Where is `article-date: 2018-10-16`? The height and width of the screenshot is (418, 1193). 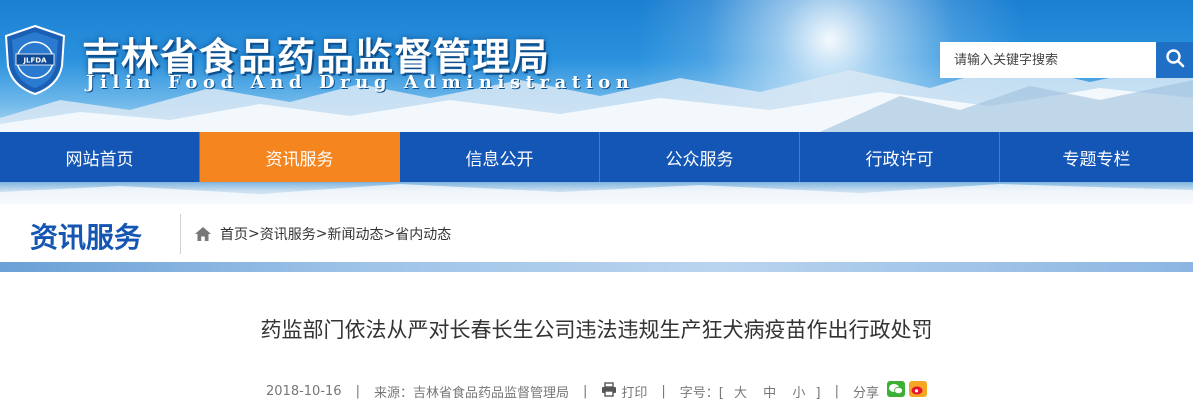 article-date: 2018-10-16 is located at coordinates (304, 391).